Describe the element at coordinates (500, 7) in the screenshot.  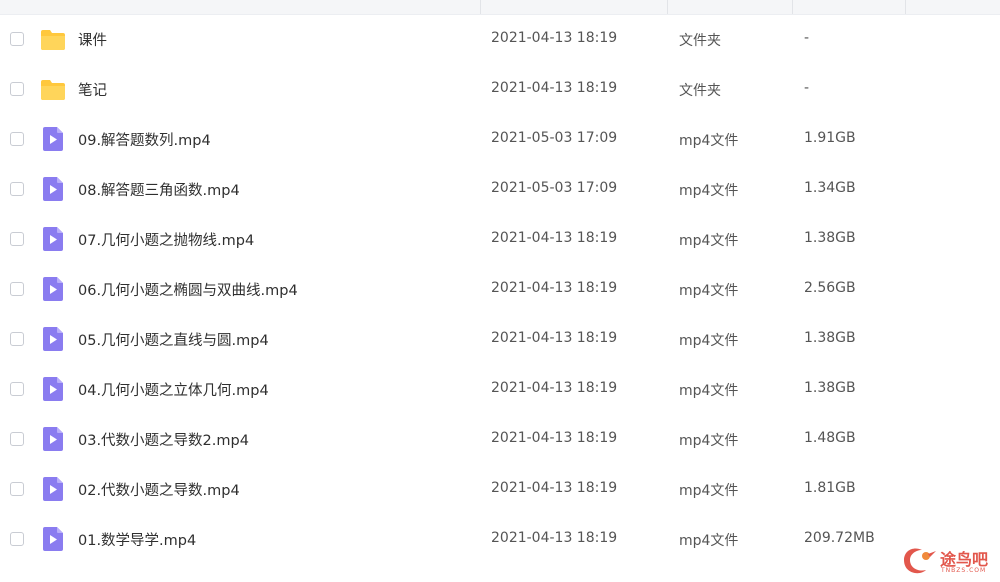
I see `file-list-header` at that location.